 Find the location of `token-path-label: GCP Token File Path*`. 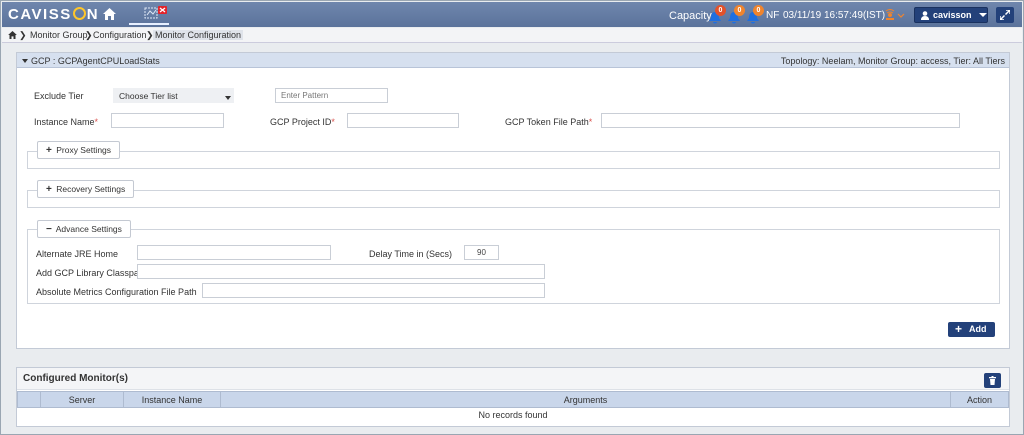

token-path-label: GCP Token File Path* is located at coordinates (549, 122).